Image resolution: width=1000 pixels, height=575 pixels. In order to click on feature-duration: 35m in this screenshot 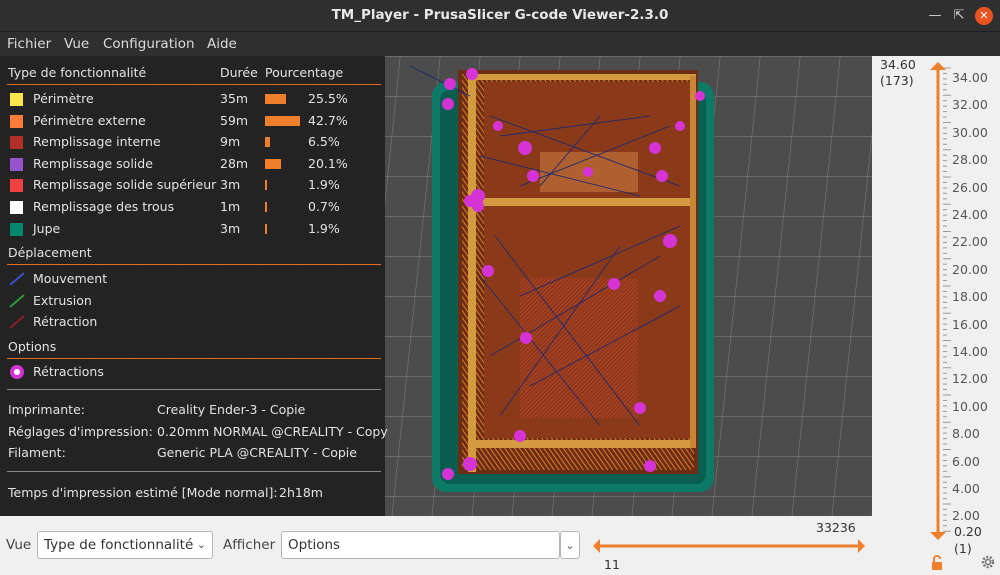, I will do `click(234, 98)`.